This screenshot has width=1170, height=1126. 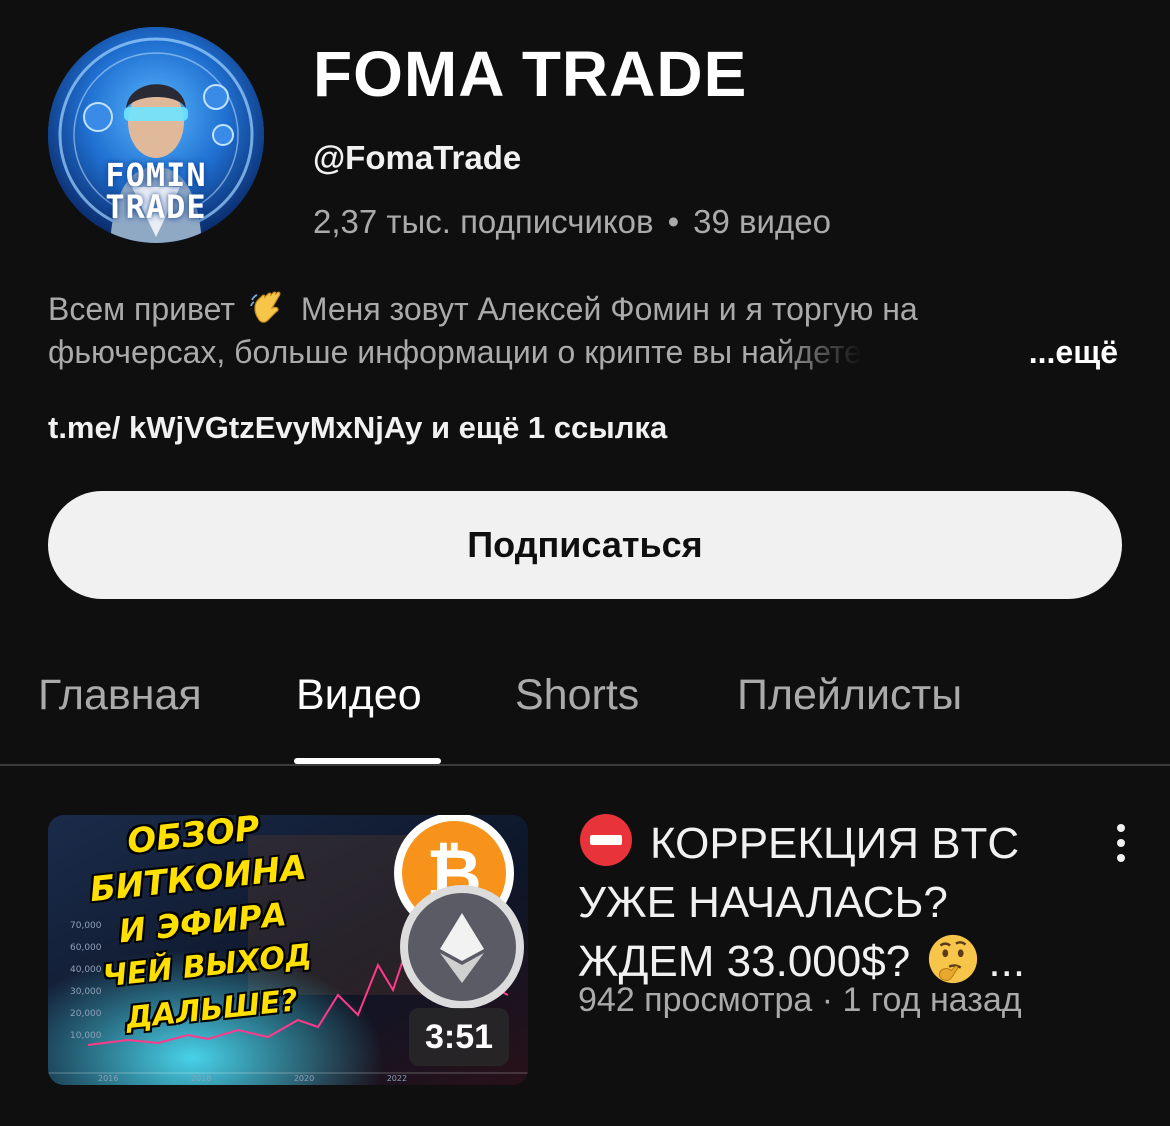 What do you see at coordinates (120, 695) in the screenshot?
I see `tab-home: Главная` at bounding box center [120, 695].